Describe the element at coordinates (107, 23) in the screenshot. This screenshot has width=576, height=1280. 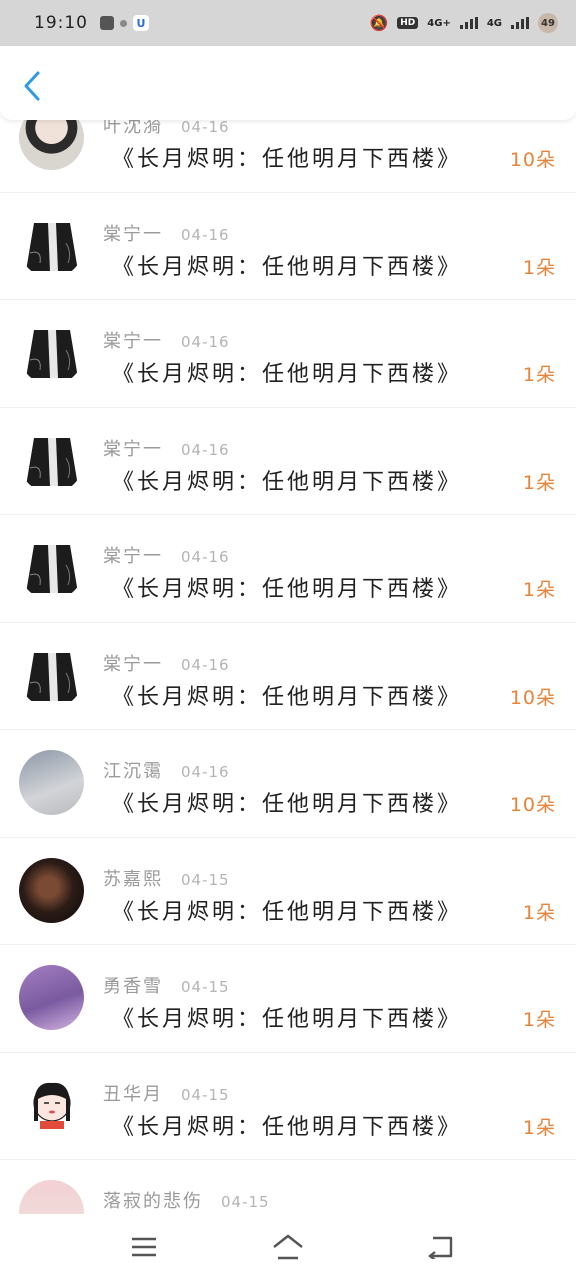
I see `gallery-icon` at that location.